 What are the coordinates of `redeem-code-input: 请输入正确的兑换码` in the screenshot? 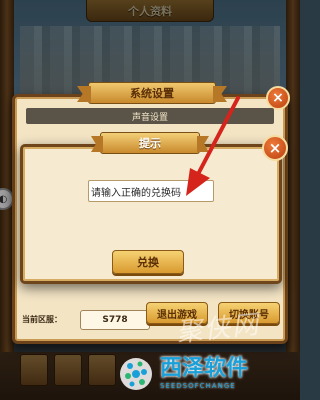 It's located at (151, 191).